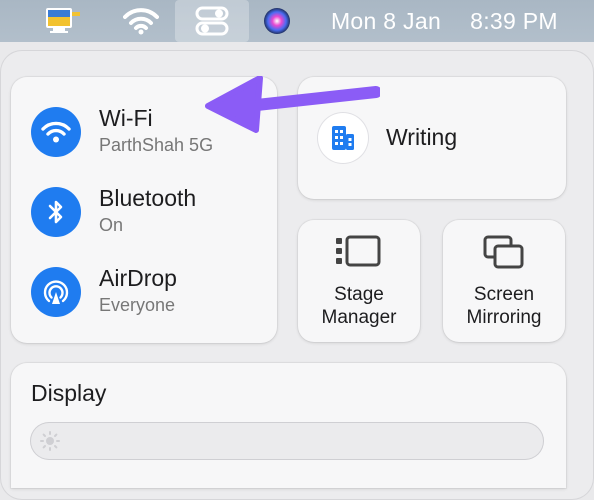  What do you see at coordinates (297, 21) in the screenshot?
I see `menu-bar: Mon 8 Jan 8:39 PM` at bounding box center [297, 21].